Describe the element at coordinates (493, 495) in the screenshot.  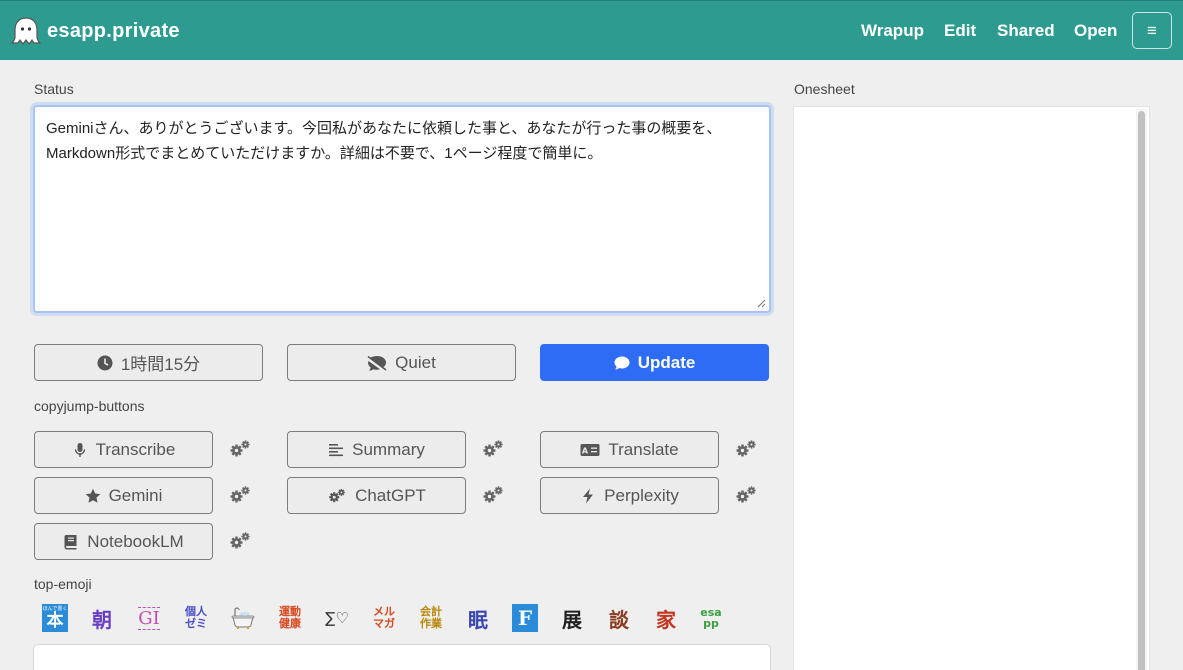
I see `chatgpt-settings-gear-icon` at that location.